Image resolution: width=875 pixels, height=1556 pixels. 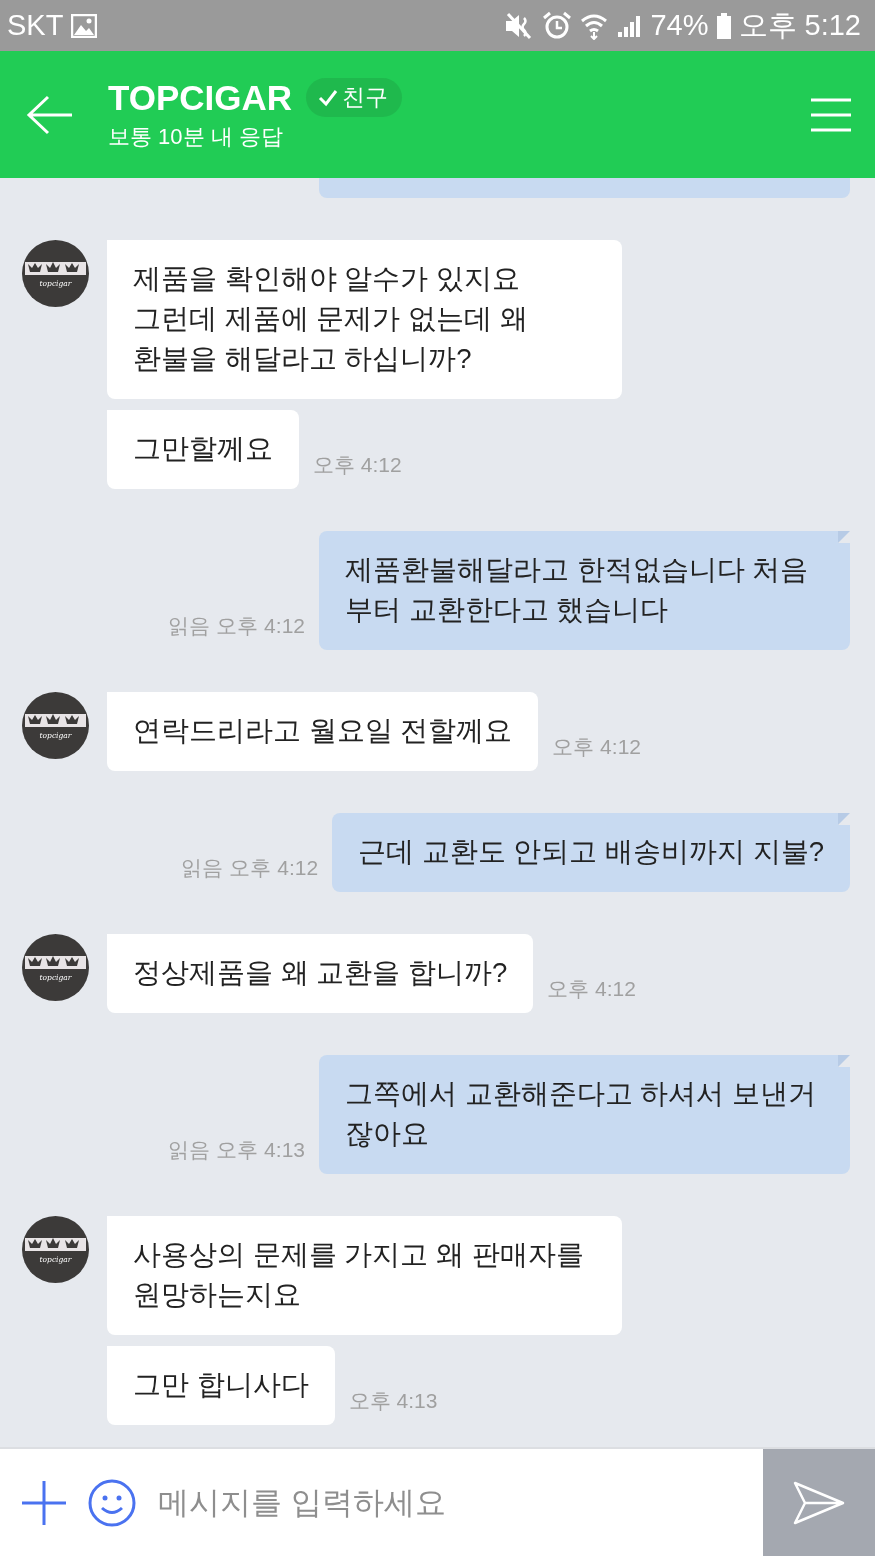 I want to click on send-button, so click(x=819, y=1502).